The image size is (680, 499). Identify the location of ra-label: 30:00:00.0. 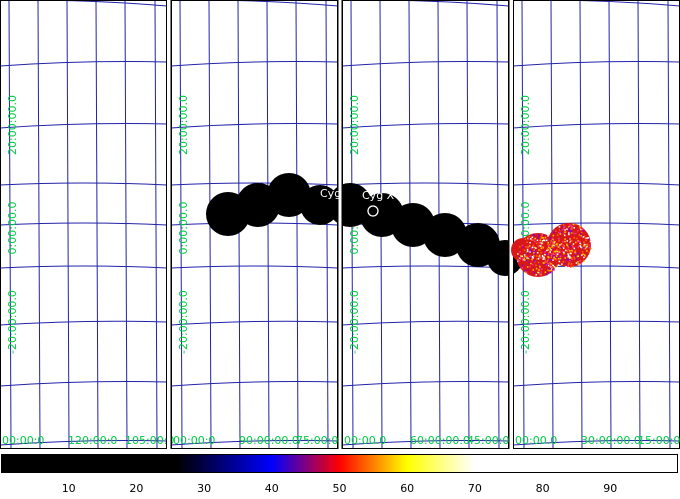
(611, 440).